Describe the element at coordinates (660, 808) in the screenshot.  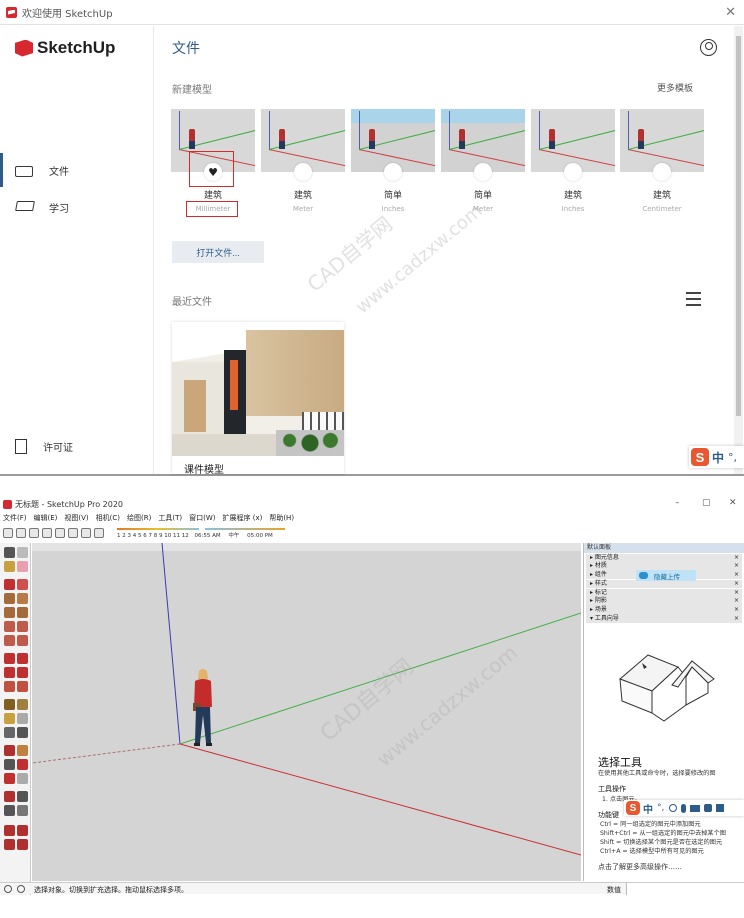
I see `ime-punctuation-indicator: °,` at that location.